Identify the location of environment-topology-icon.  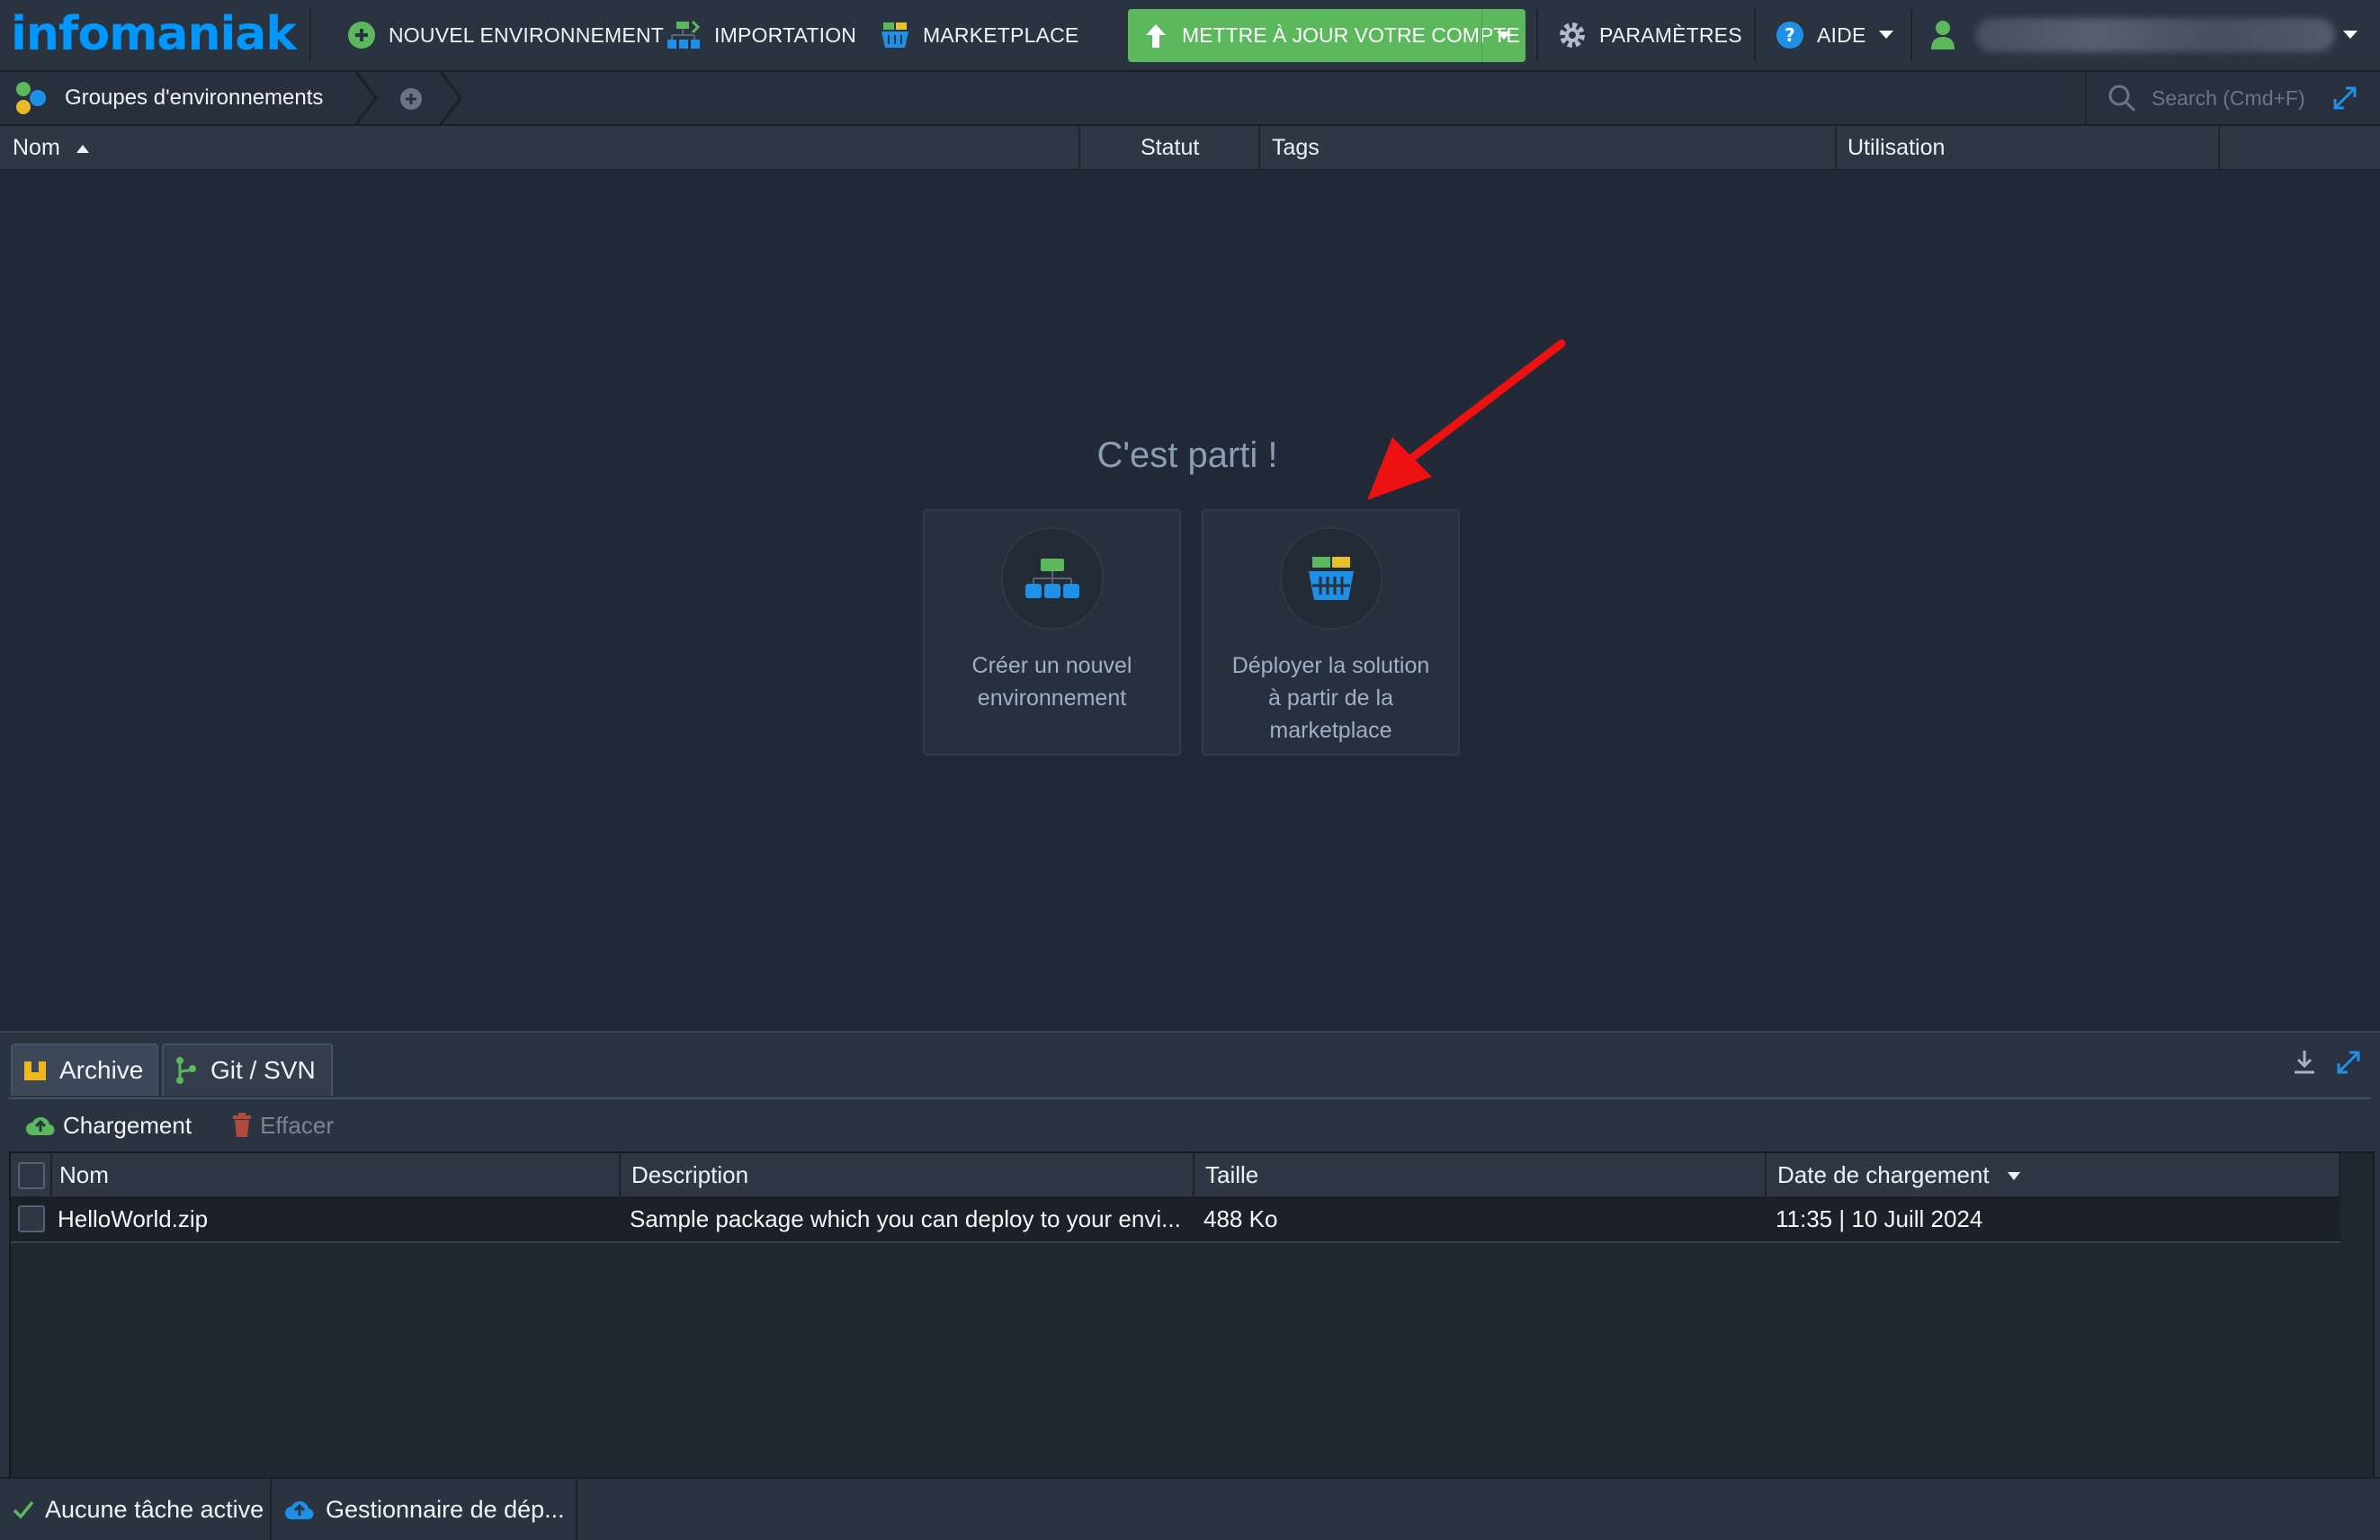
(1052, 578).